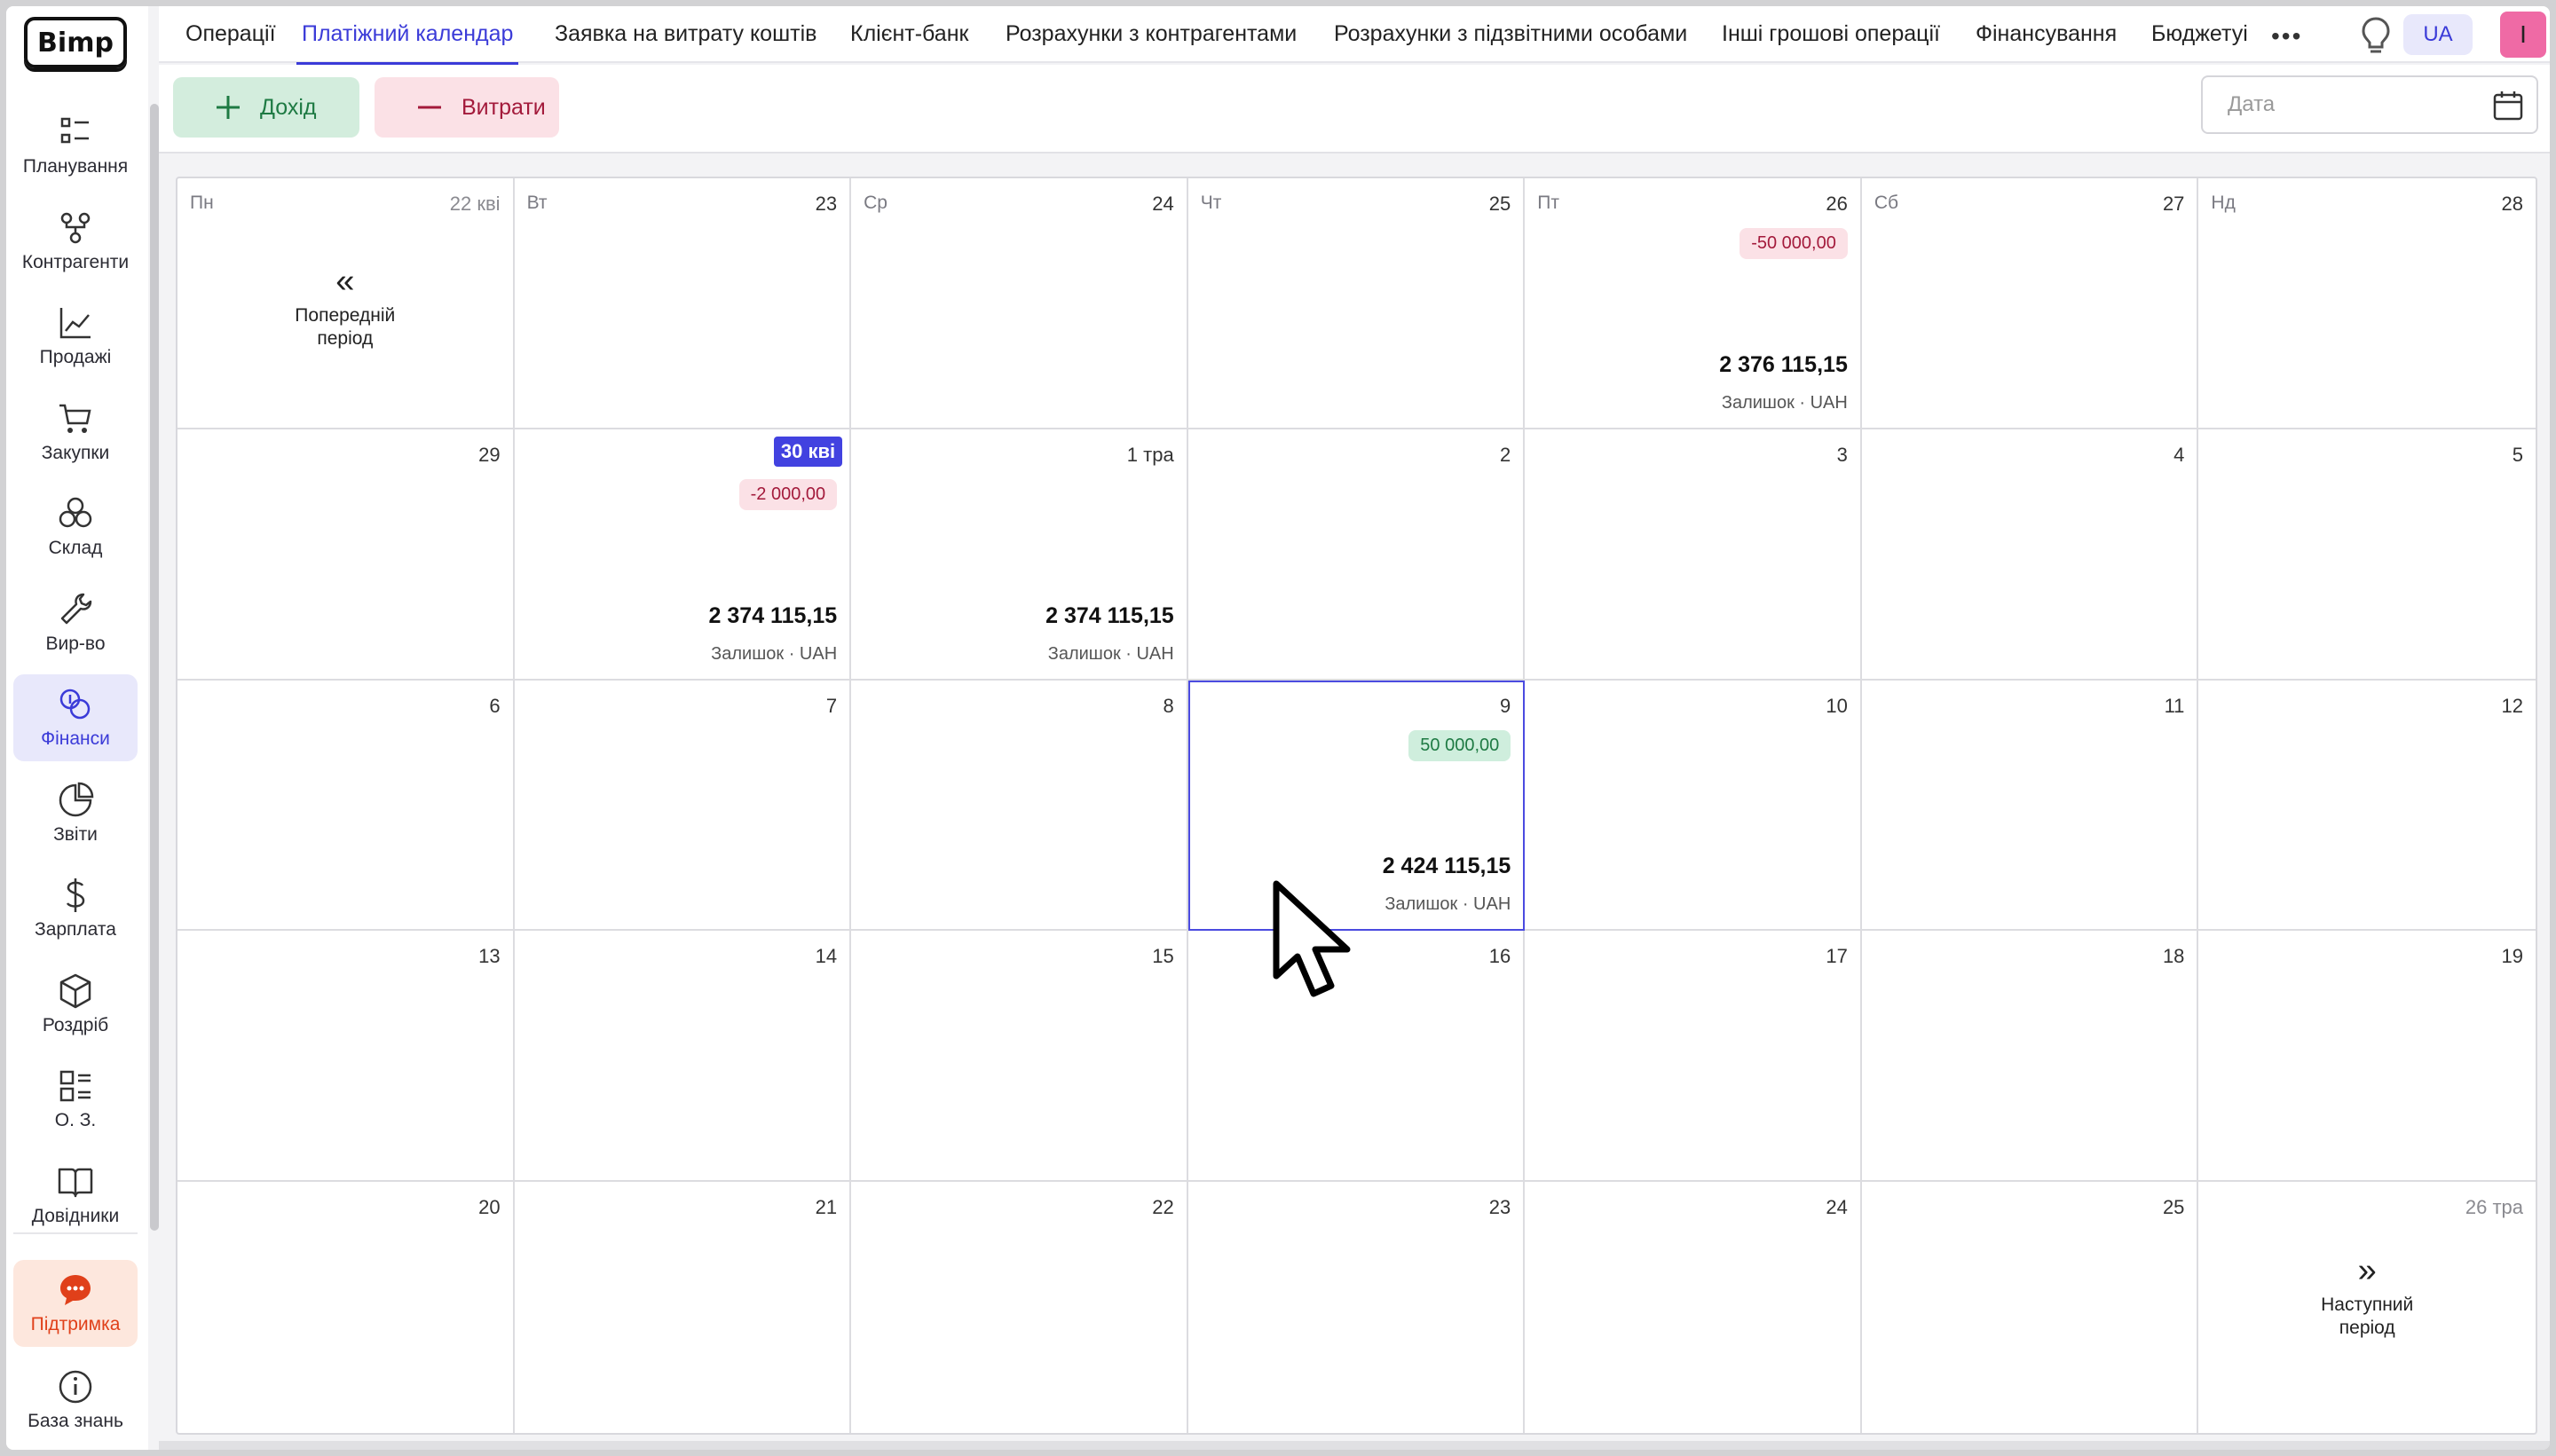  What do you see at coordinates (2340, 104) in the screenshot?
I see `date-input` at bounding box center [2340, 104].